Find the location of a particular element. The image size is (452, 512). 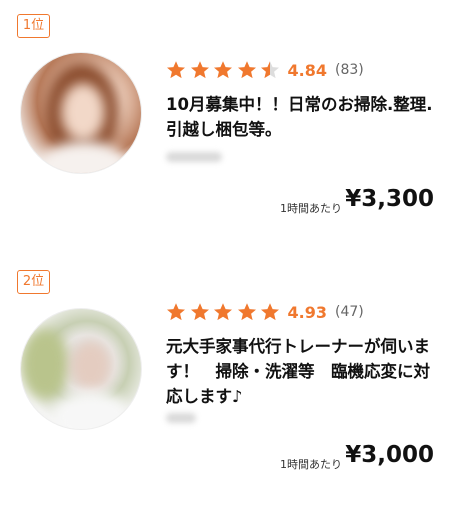

rating-row: 4.93 (47) is located at coordinates (265, 312).